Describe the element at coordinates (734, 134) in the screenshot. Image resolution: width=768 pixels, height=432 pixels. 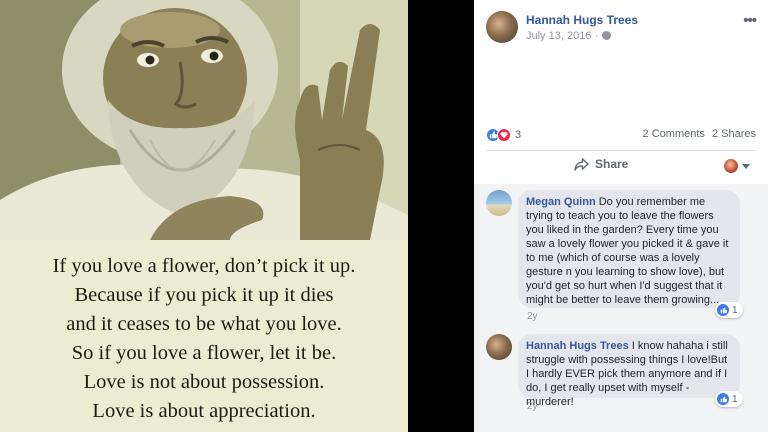
I see `shares-count: 2 Shares` at that location.